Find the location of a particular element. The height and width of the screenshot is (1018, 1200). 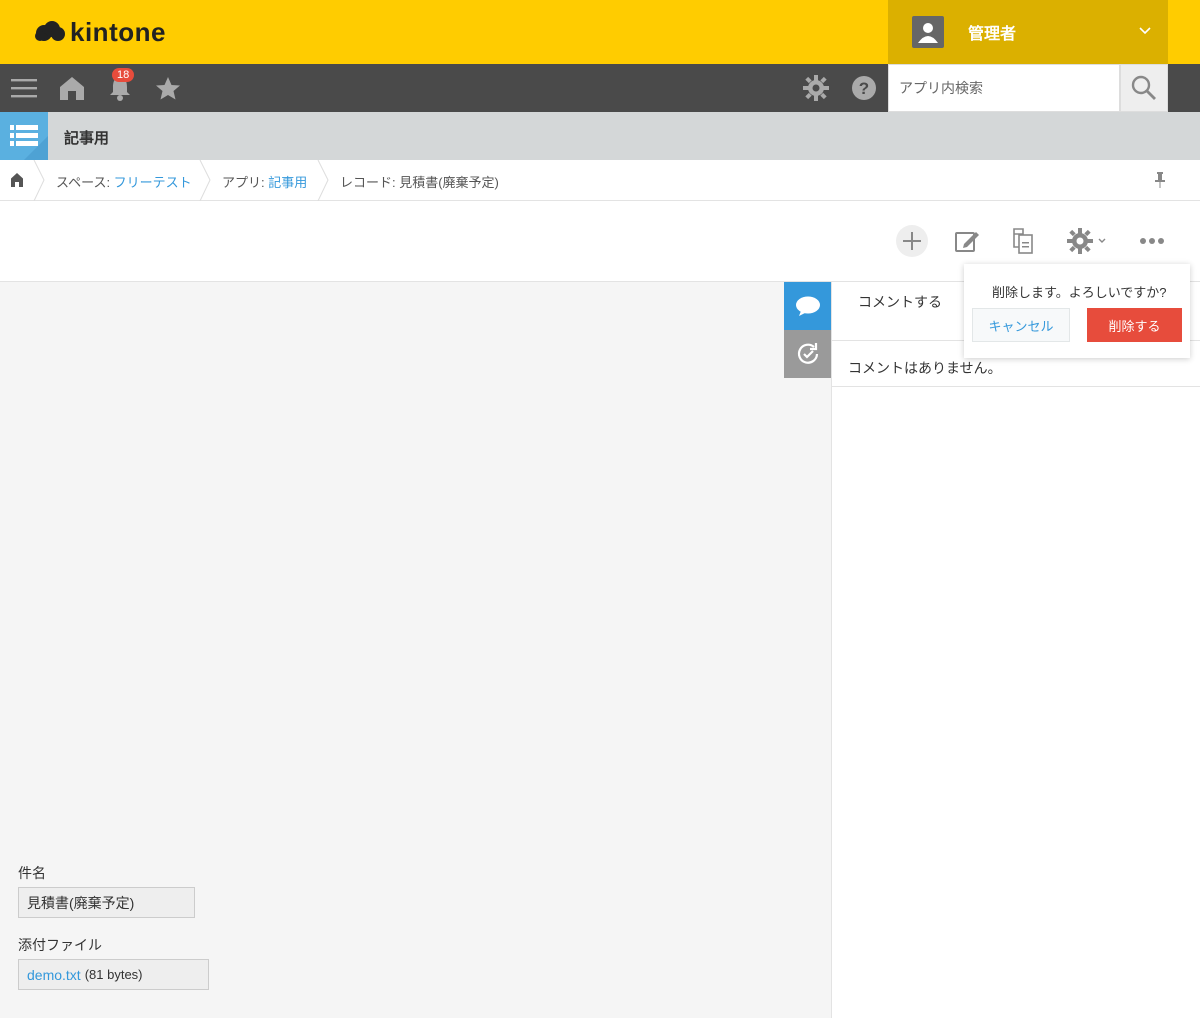

user-menu: 管理者 is located at coordinates (1028, 32).